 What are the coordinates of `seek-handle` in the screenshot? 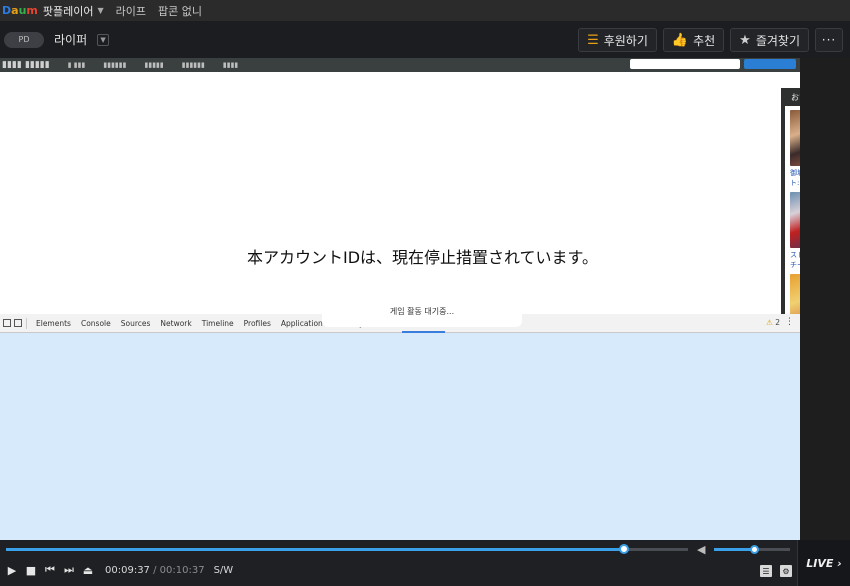 It's located at (623, 549).